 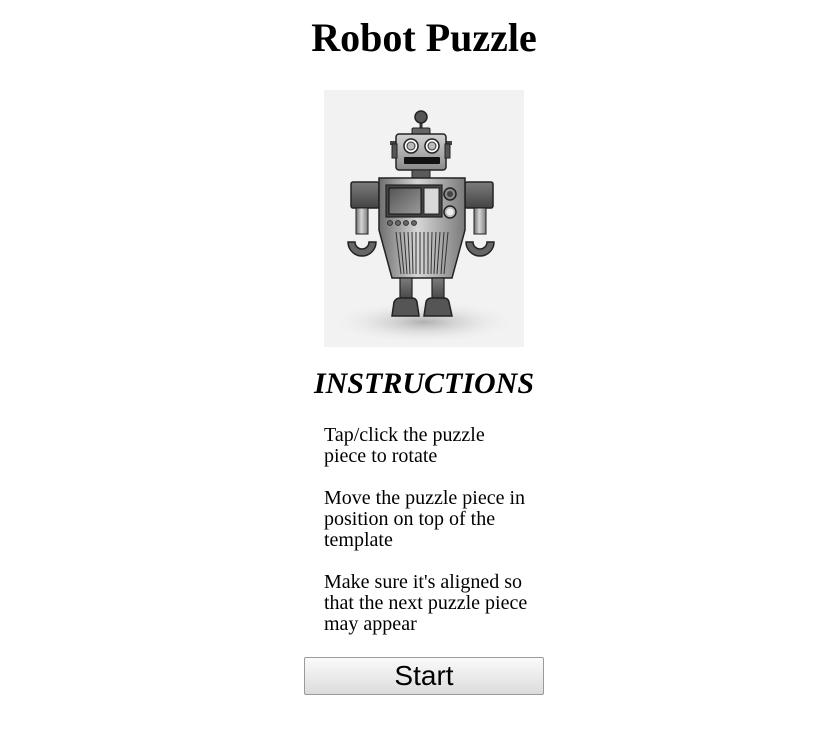 What do you see at coordinates (404, 445) in the screenshot?
I see `instruction-step-rotate: Tap/click the puzzle piece to rotate` at bounding box center [404, 445].